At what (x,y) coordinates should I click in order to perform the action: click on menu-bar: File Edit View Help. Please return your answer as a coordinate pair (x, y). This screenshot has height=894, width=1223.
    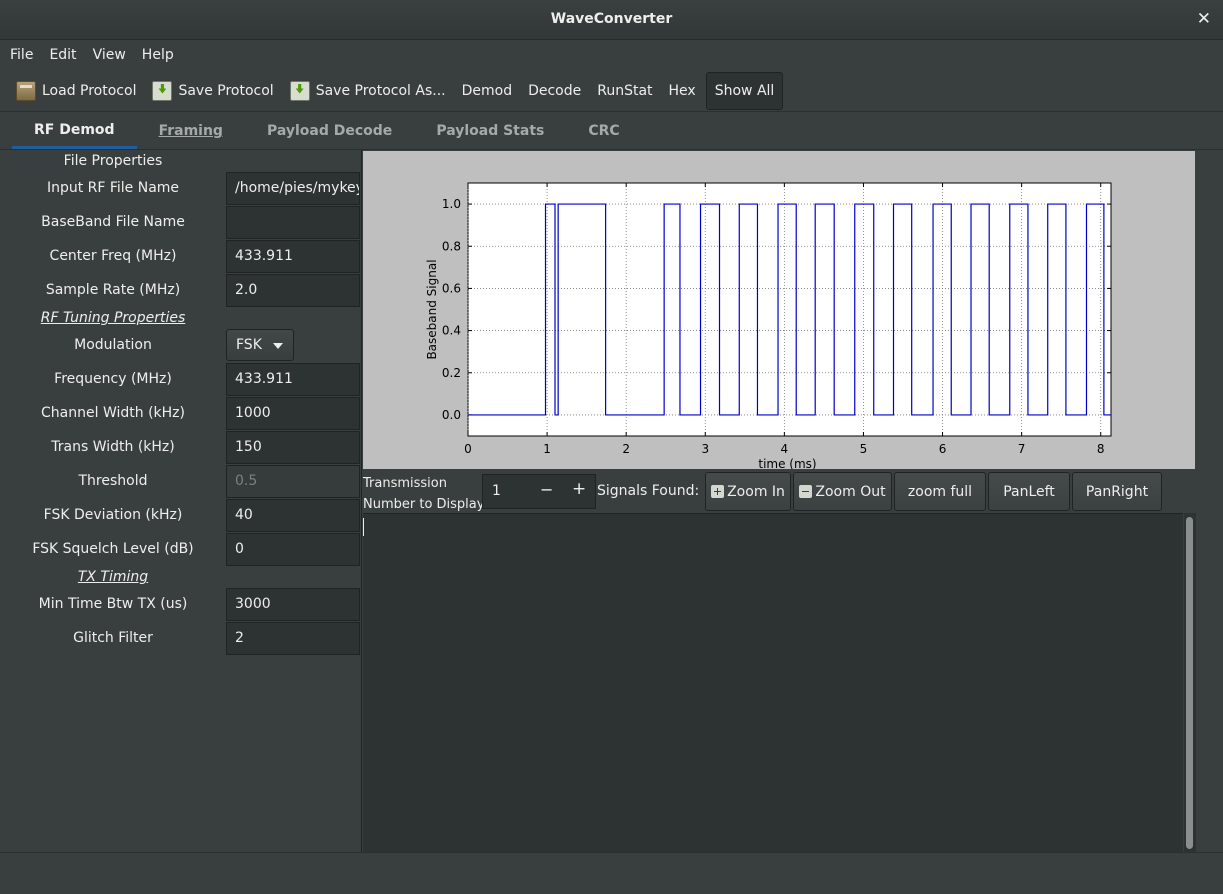
    Looking at the image, I should click on (611, 55).